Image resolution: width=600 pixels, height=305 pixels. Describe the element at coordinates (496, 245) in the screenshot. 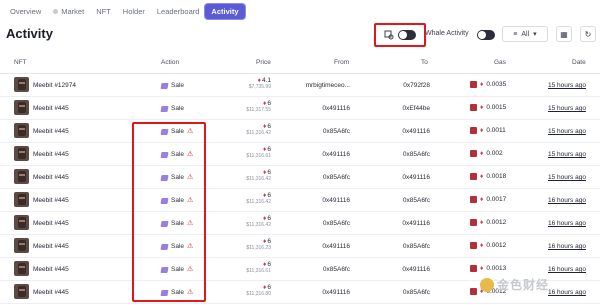

I see `gas-value: 0.0012` at that location.